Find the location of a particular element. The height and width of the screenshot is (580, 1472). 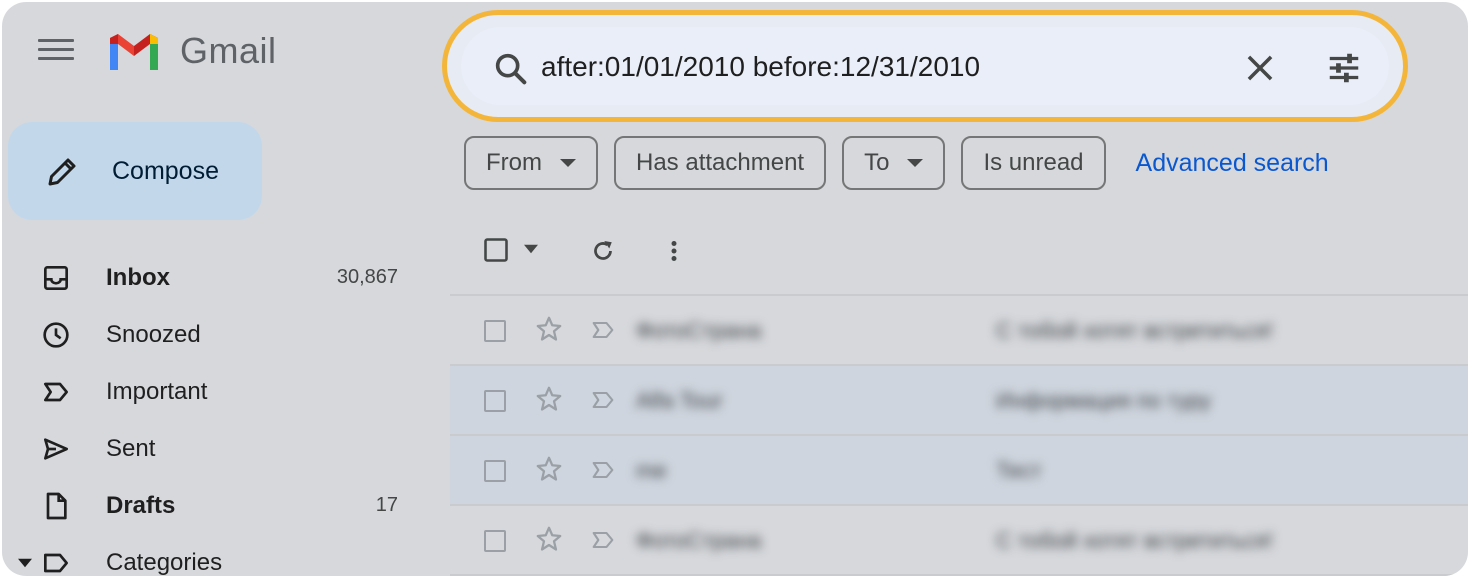

label-icon is located at coordinates (56, 563).